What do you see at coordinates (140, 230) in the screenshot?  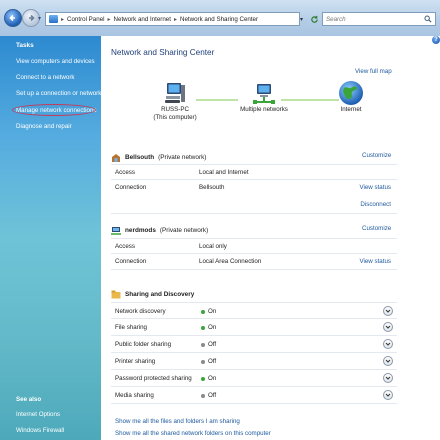 I see `network-name: nerdmods` at bounding box center [140, 230].